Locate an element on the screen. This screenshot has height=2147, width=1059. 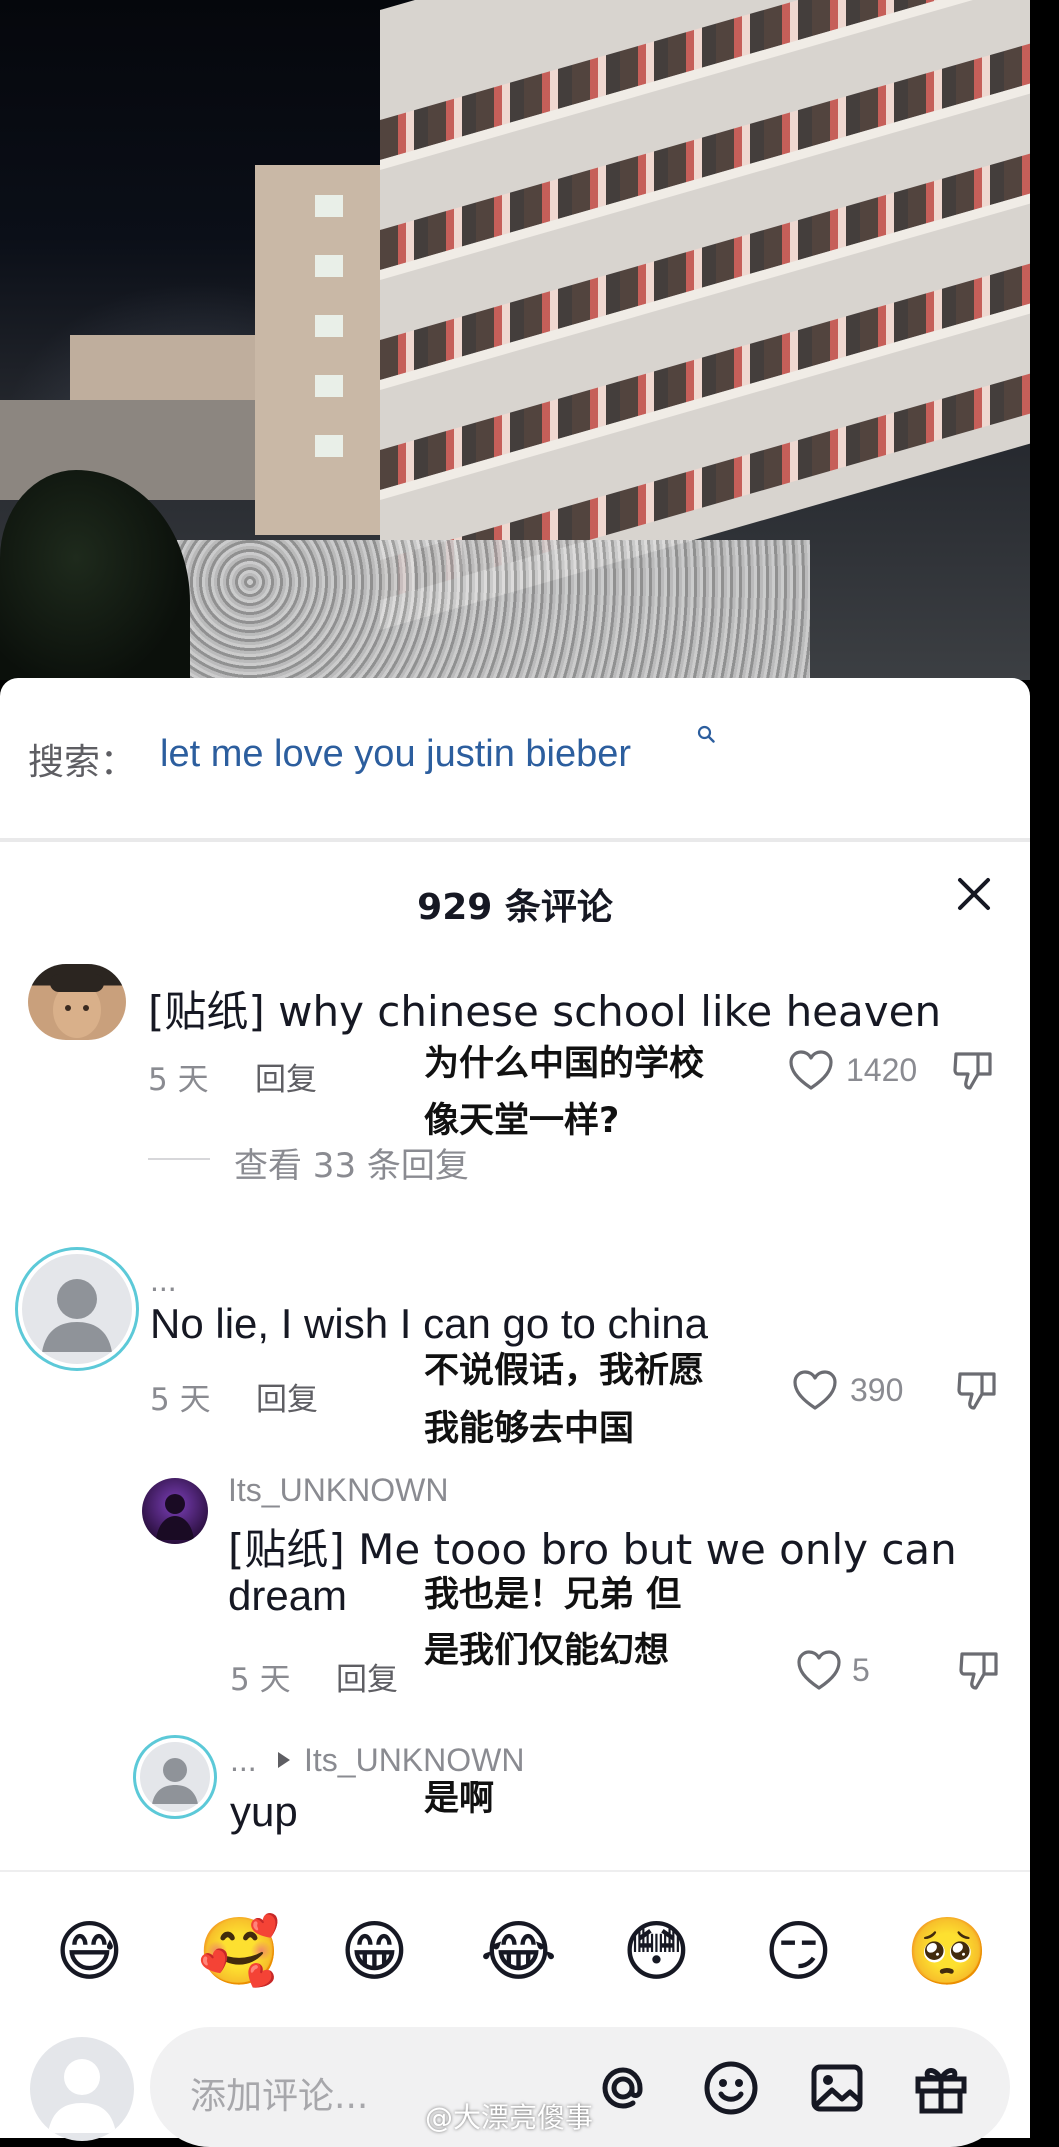
view-replies-button: 查看 33 条回复 is located at coordinates (351, 1162).